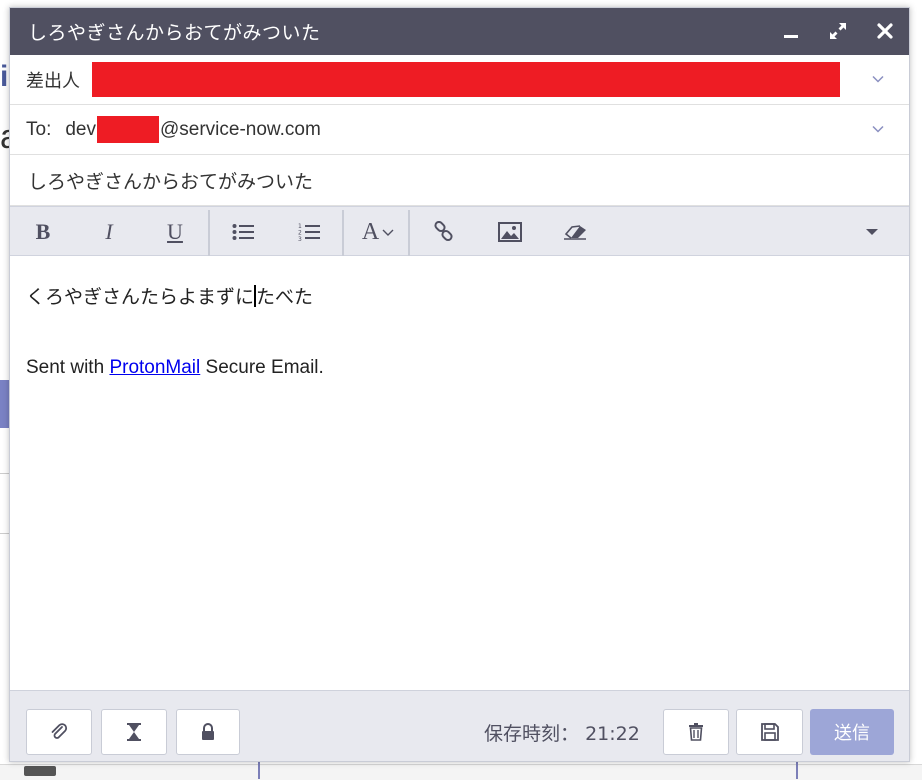 The height and width of the screenshot is (780, 922). I want to click on signature: Sent with ProtonMail Secure Email., so click(459, 368).